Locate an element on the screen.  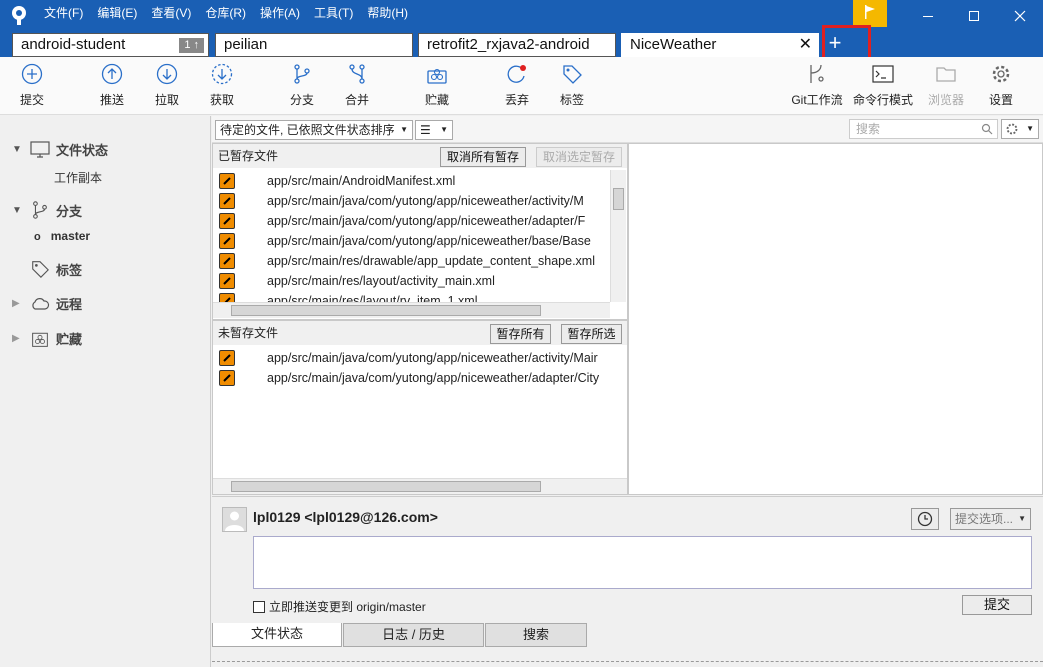
clock-icon is located at coordinates (925, 519).